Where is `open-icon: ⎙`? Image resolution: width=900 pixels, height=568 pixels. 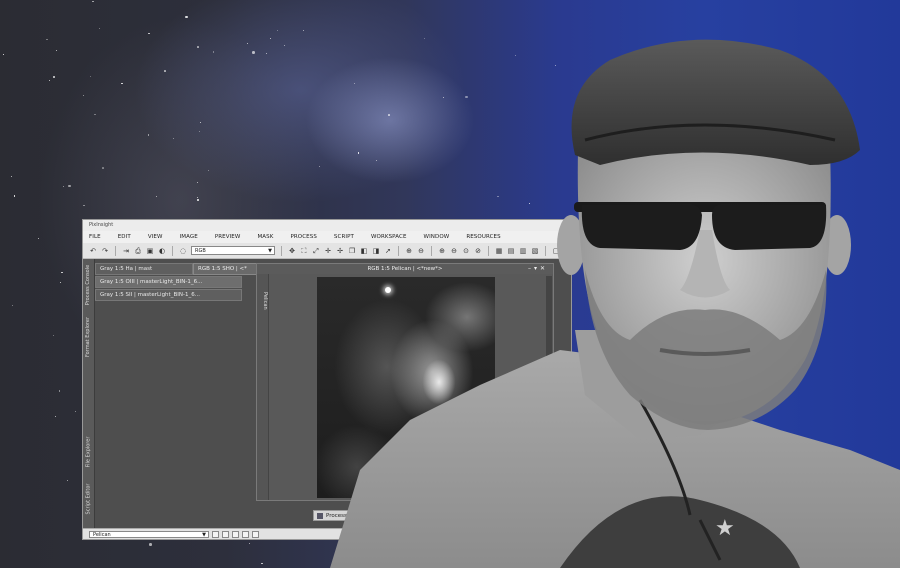
open-icon: ⎙ is located at coordinates (138, 251).